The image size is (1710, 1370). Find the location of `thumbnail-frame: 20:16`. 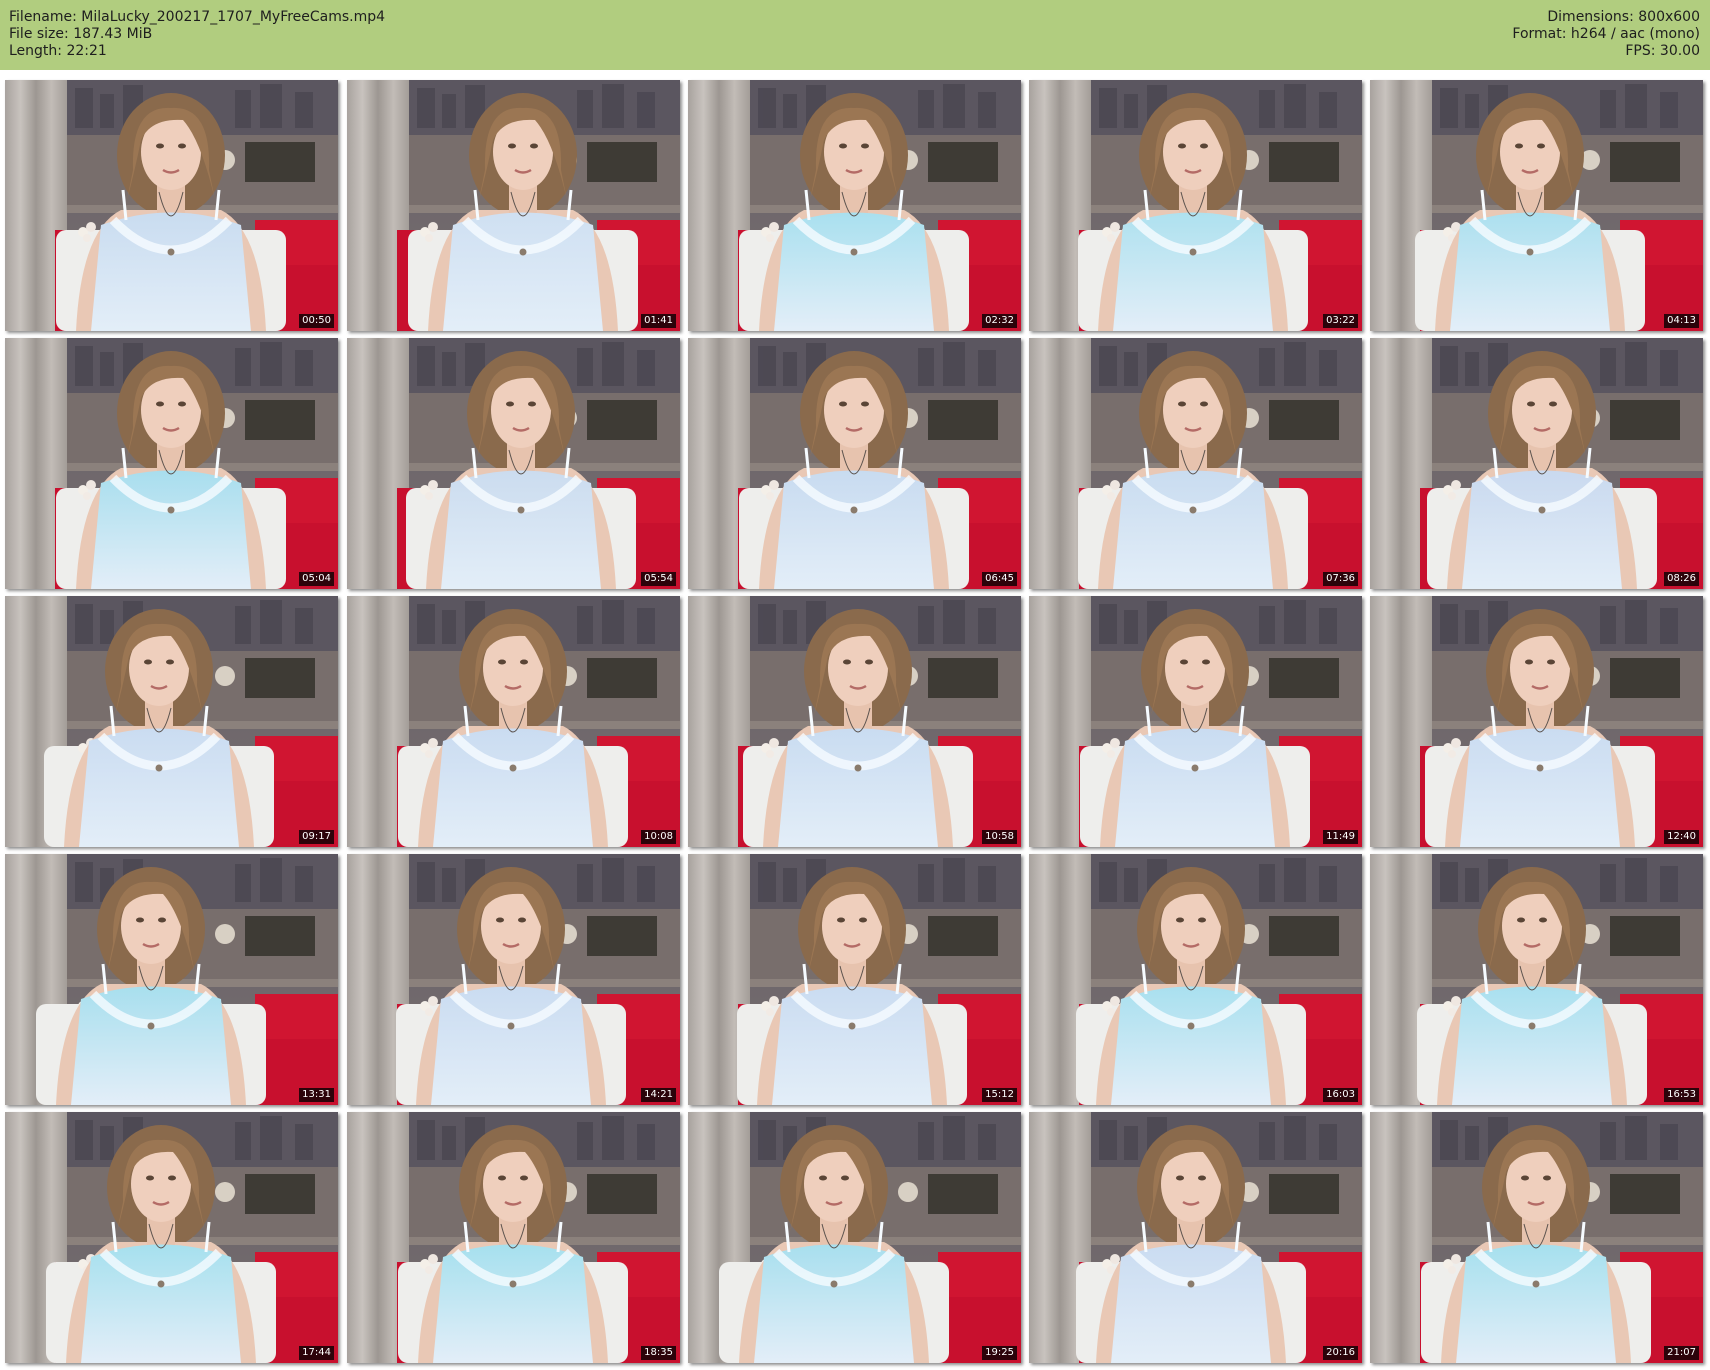

thumbnail-frame: 20:16 is located at coordinates (1195, 1237).